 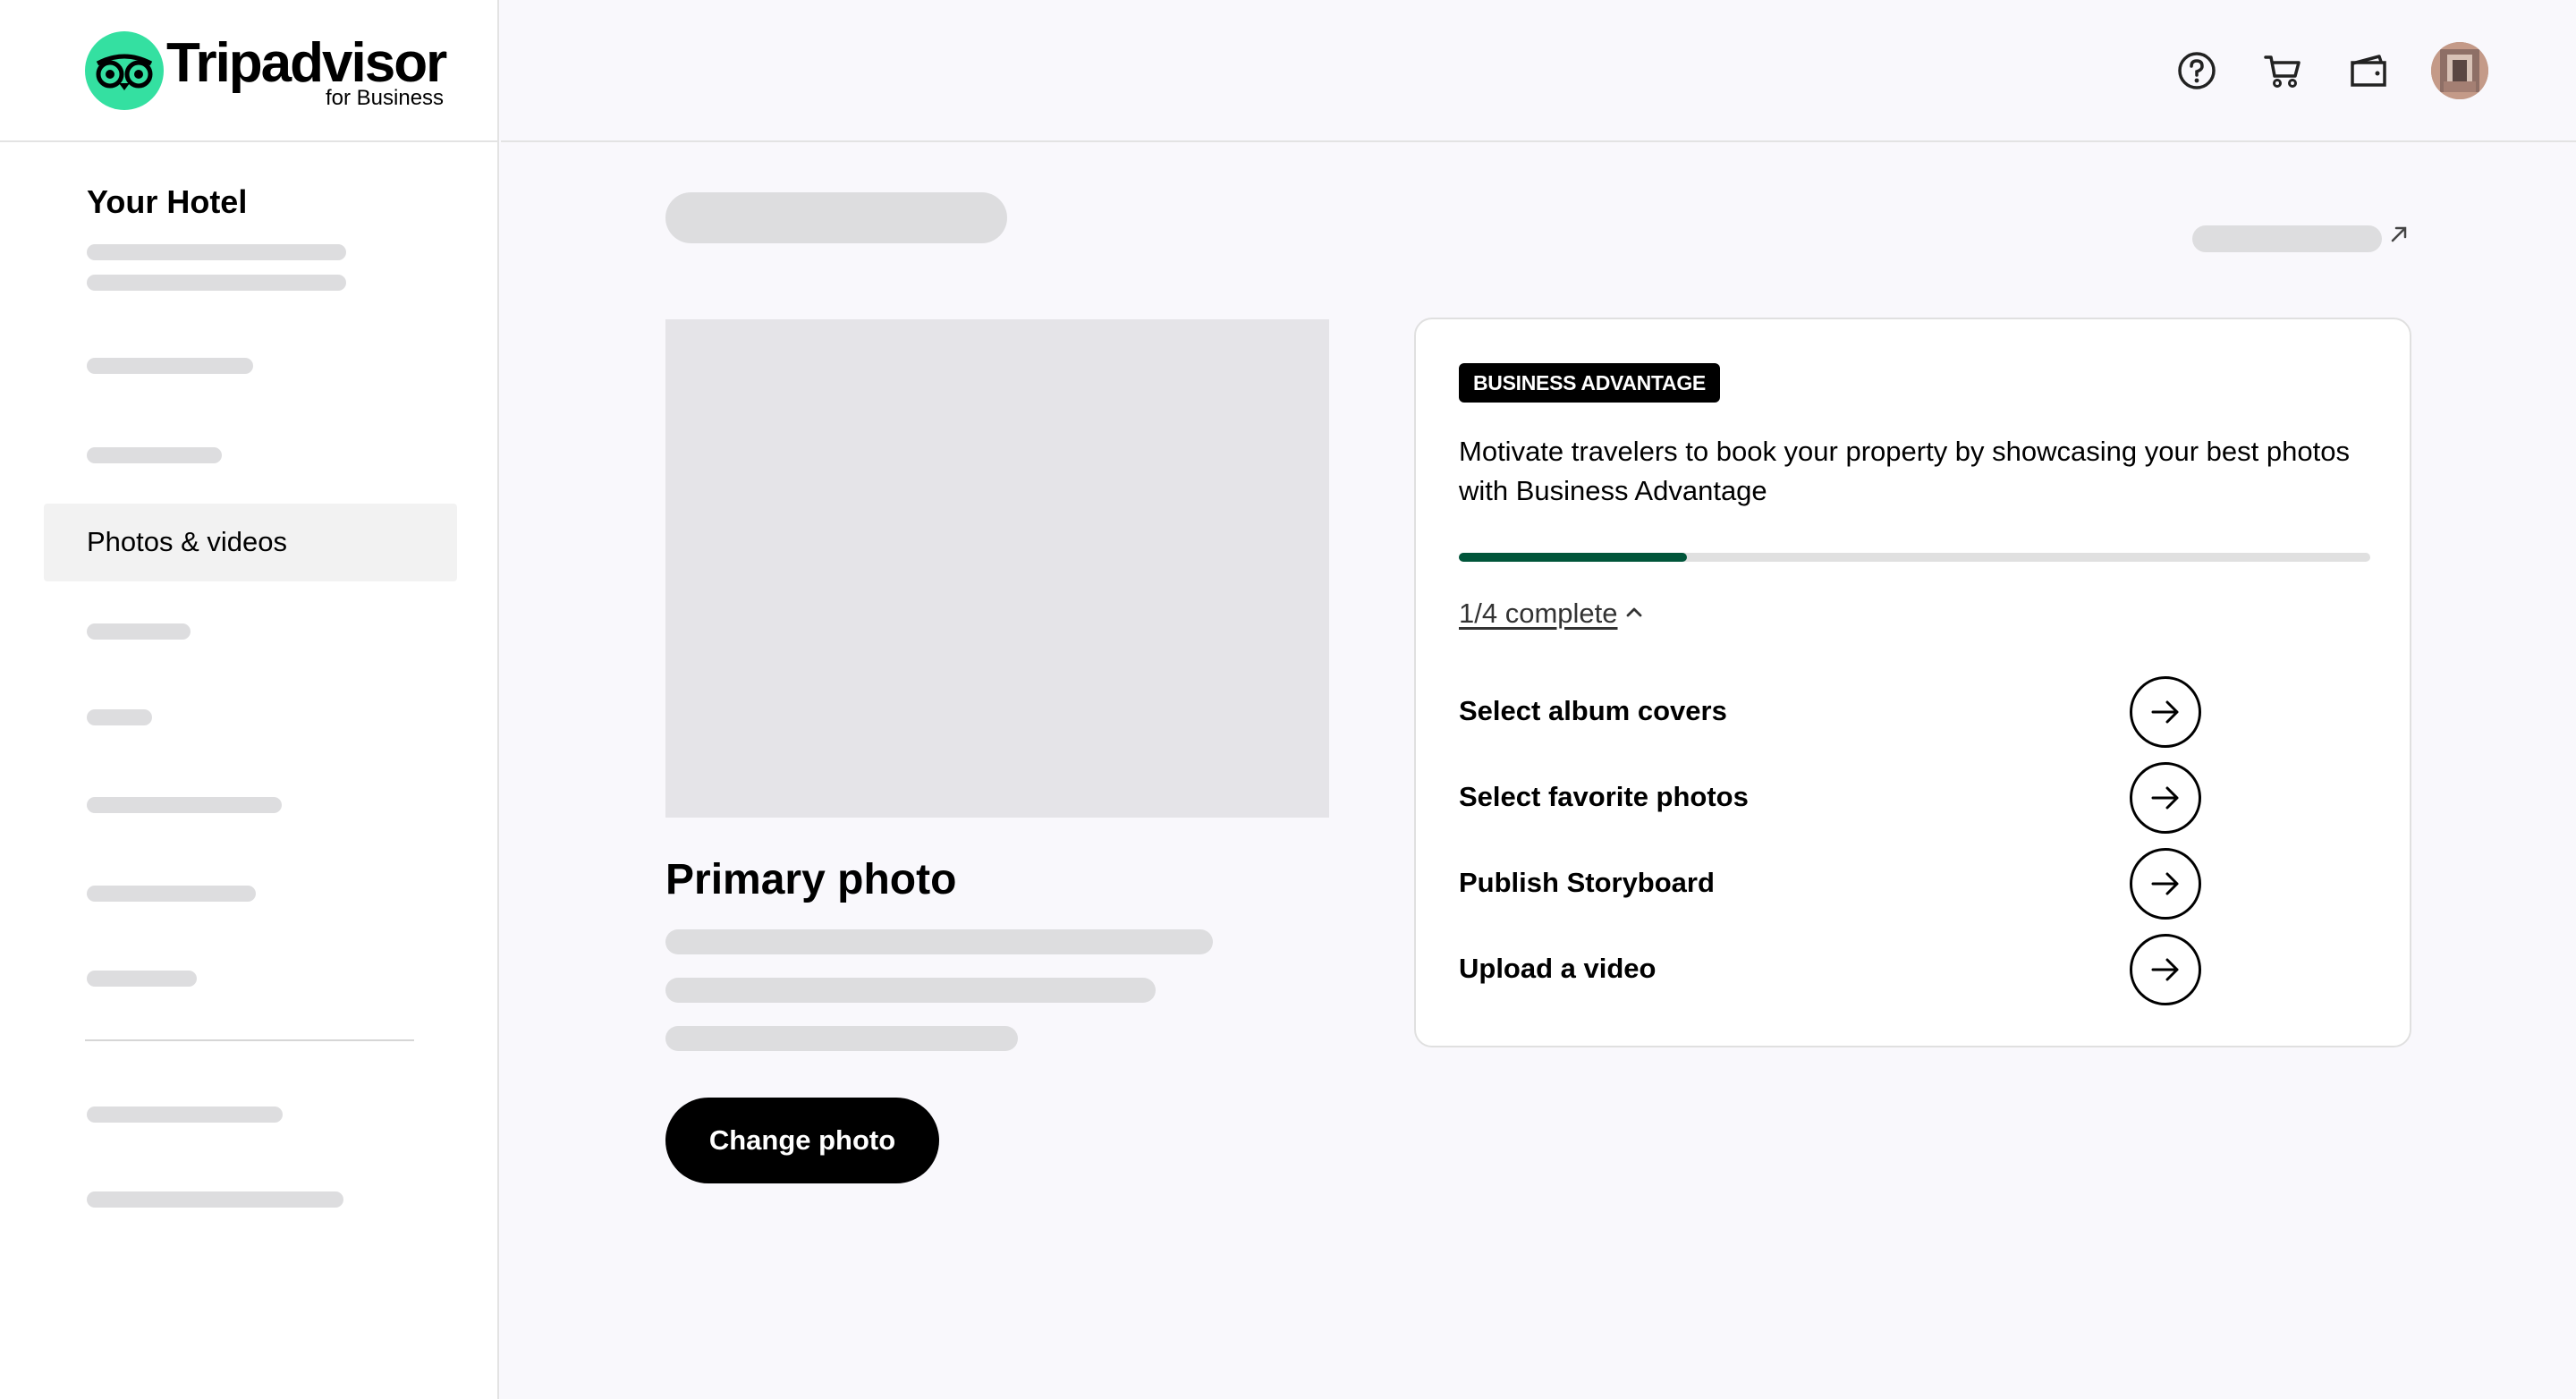 I want to click on brand-name: Tripadvisor, so click(x=306, y=63).